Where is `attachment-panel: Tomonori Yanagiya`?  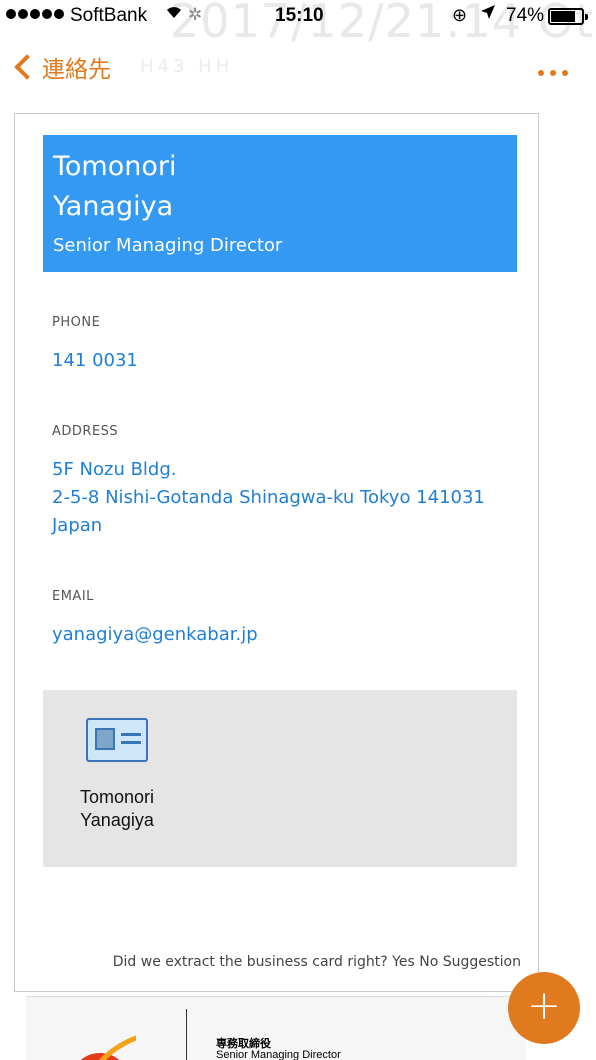
attachment-panel: Tomonori Yanagiya is located at coordinates (280, 778).